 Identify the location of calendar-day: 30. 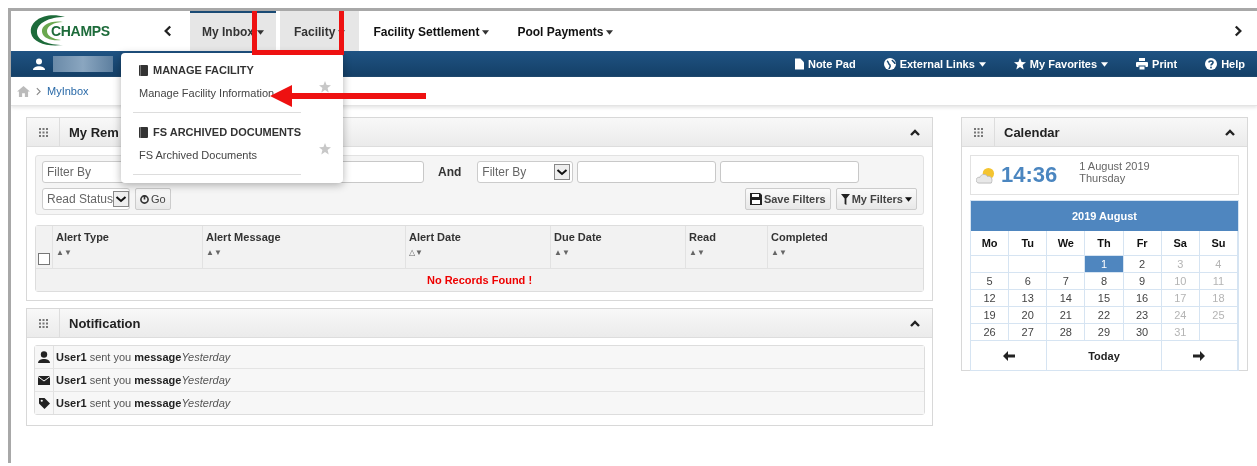
(1142, 332).